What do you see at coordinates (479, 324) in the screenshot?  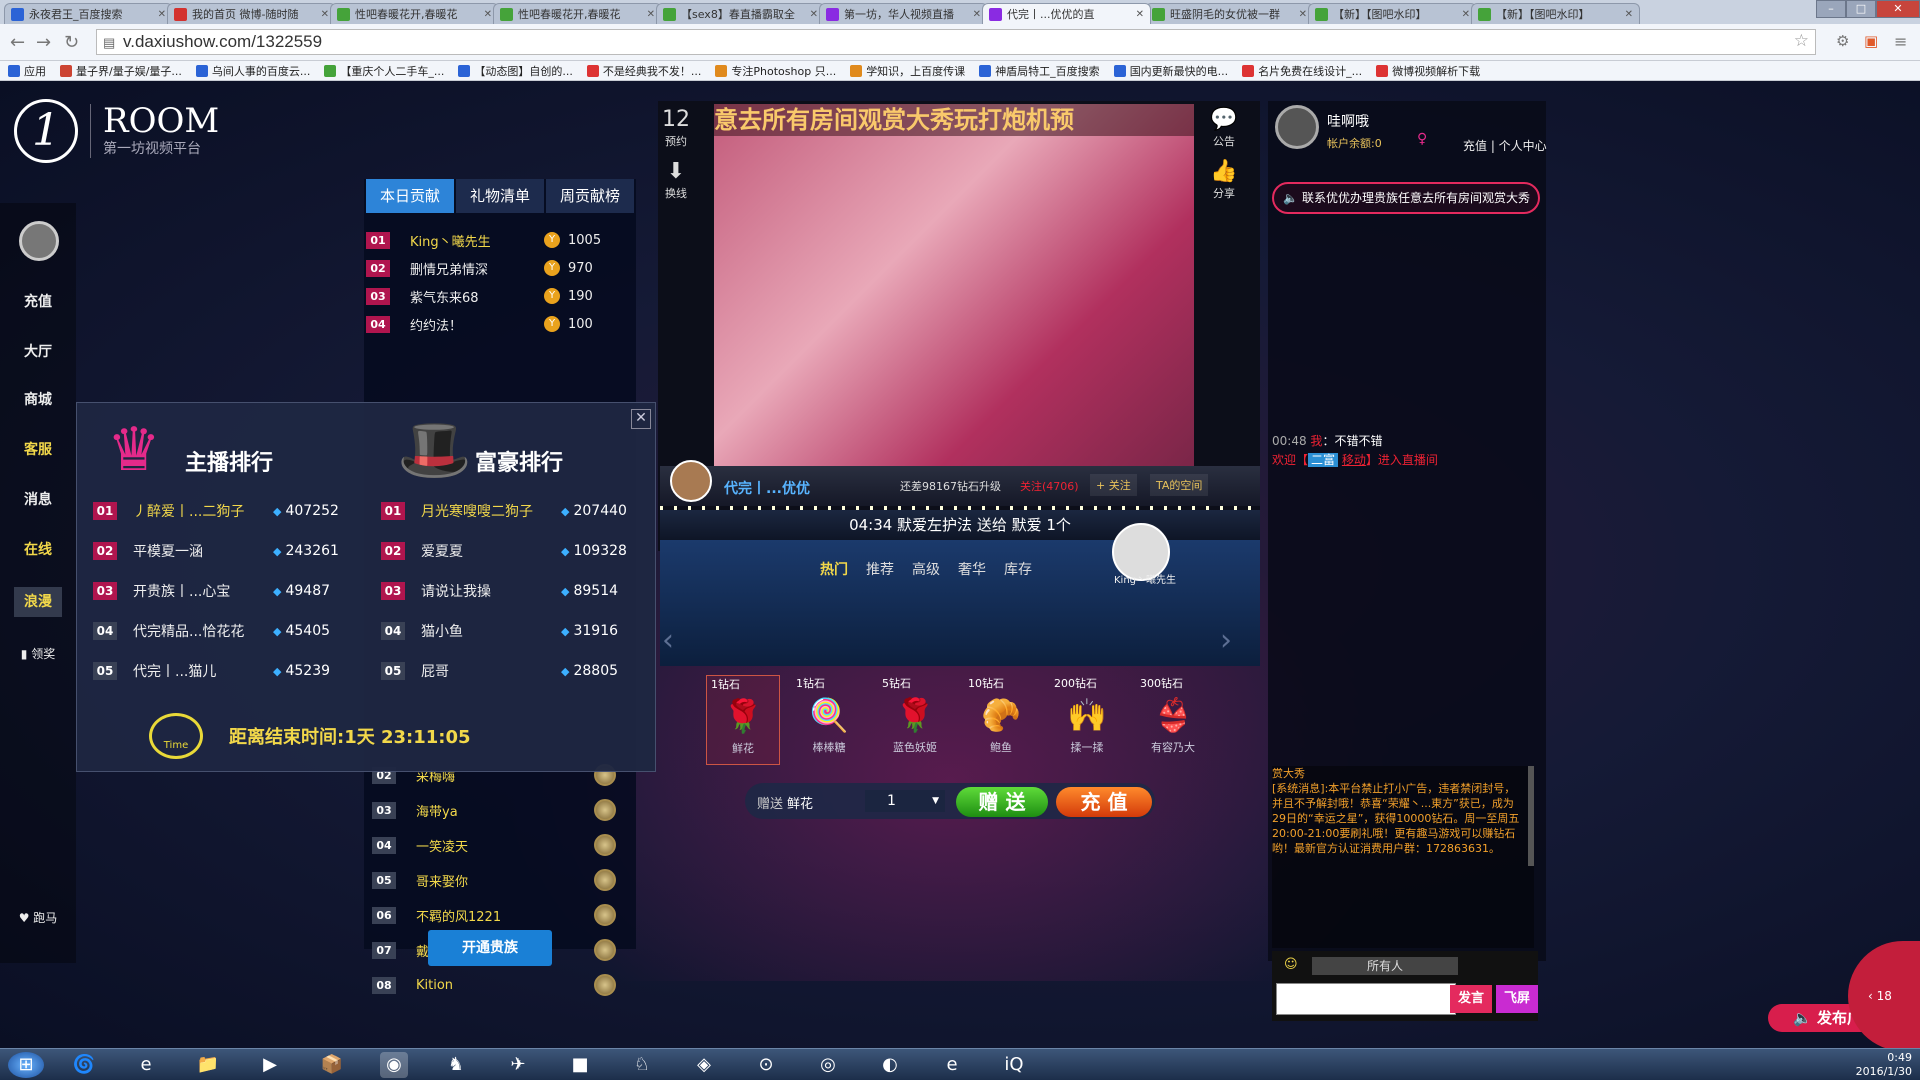 I see `rank-row: 04 约约法！ Y 100` at bounding box center [479, 324].